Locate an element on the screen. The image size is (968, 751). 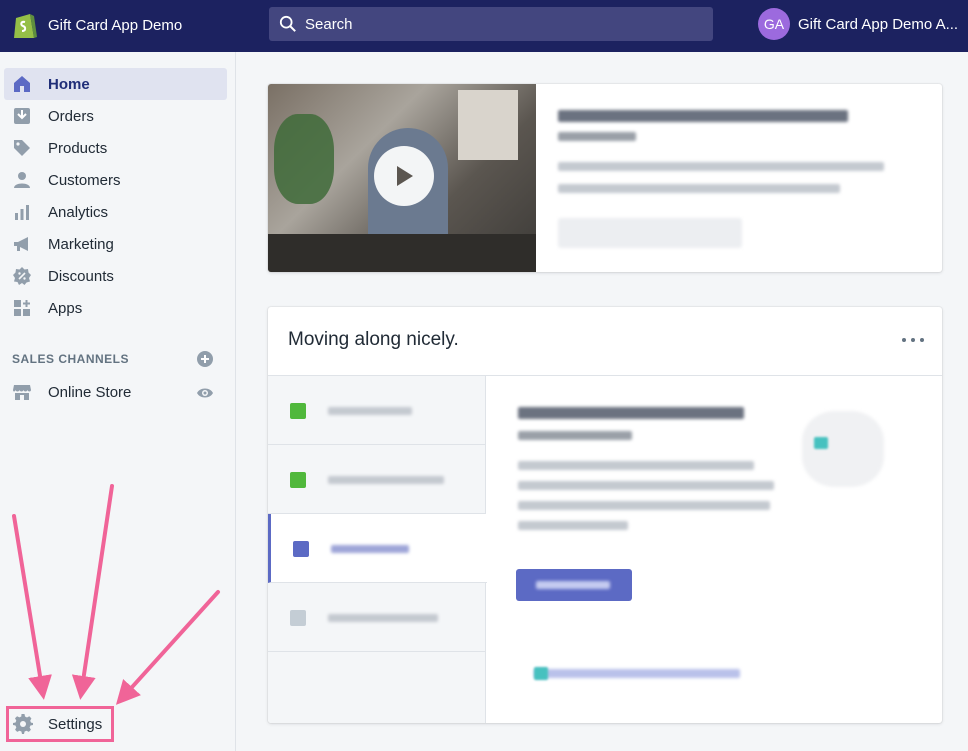
sidebar-item-orders: Orders is located at coordinates (115, 116).